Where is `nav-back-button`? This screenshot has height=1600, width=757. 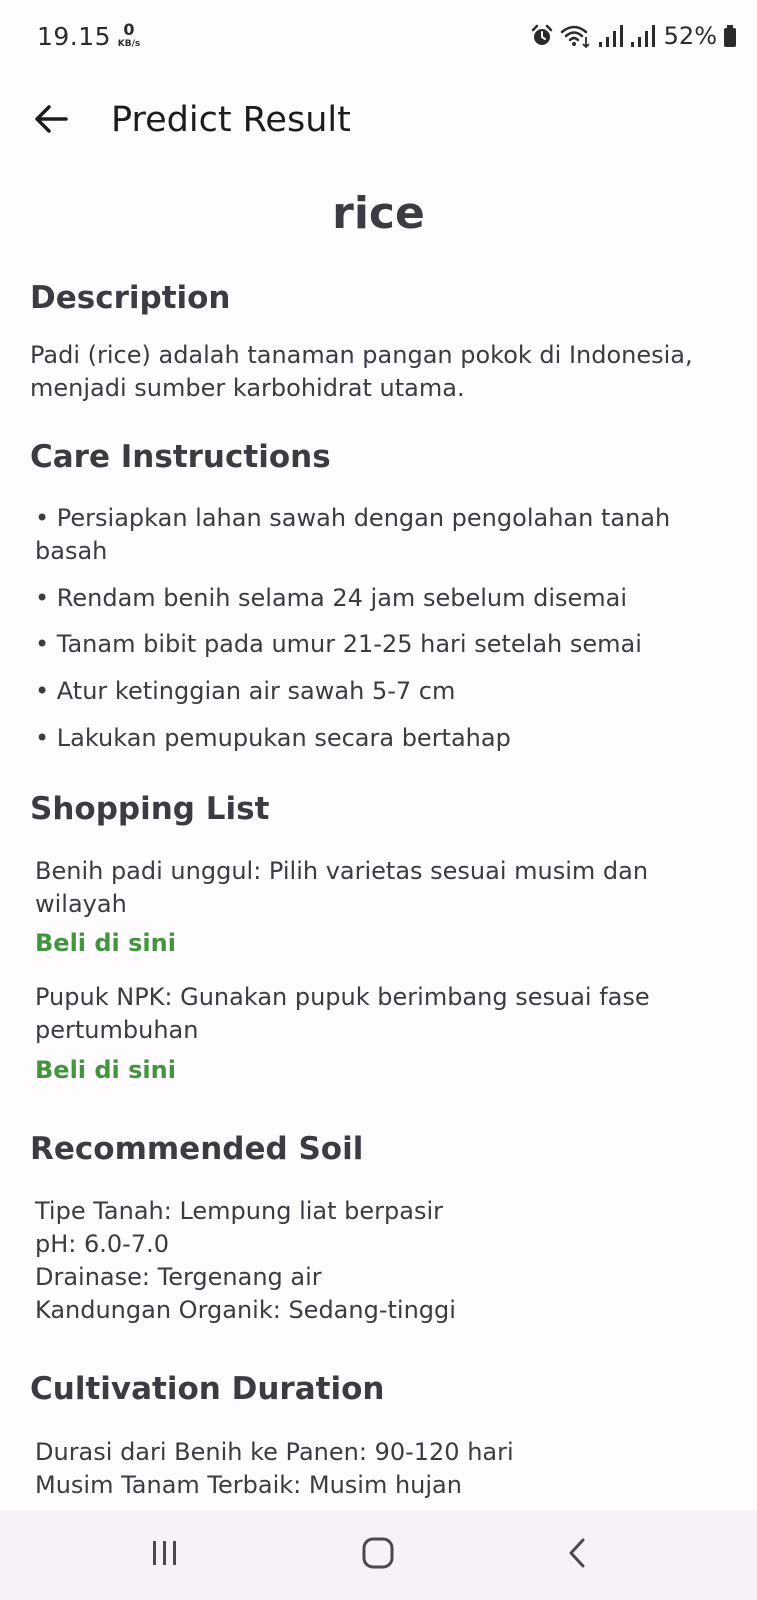 nav-back-button is located at coordinates (577, 1555).